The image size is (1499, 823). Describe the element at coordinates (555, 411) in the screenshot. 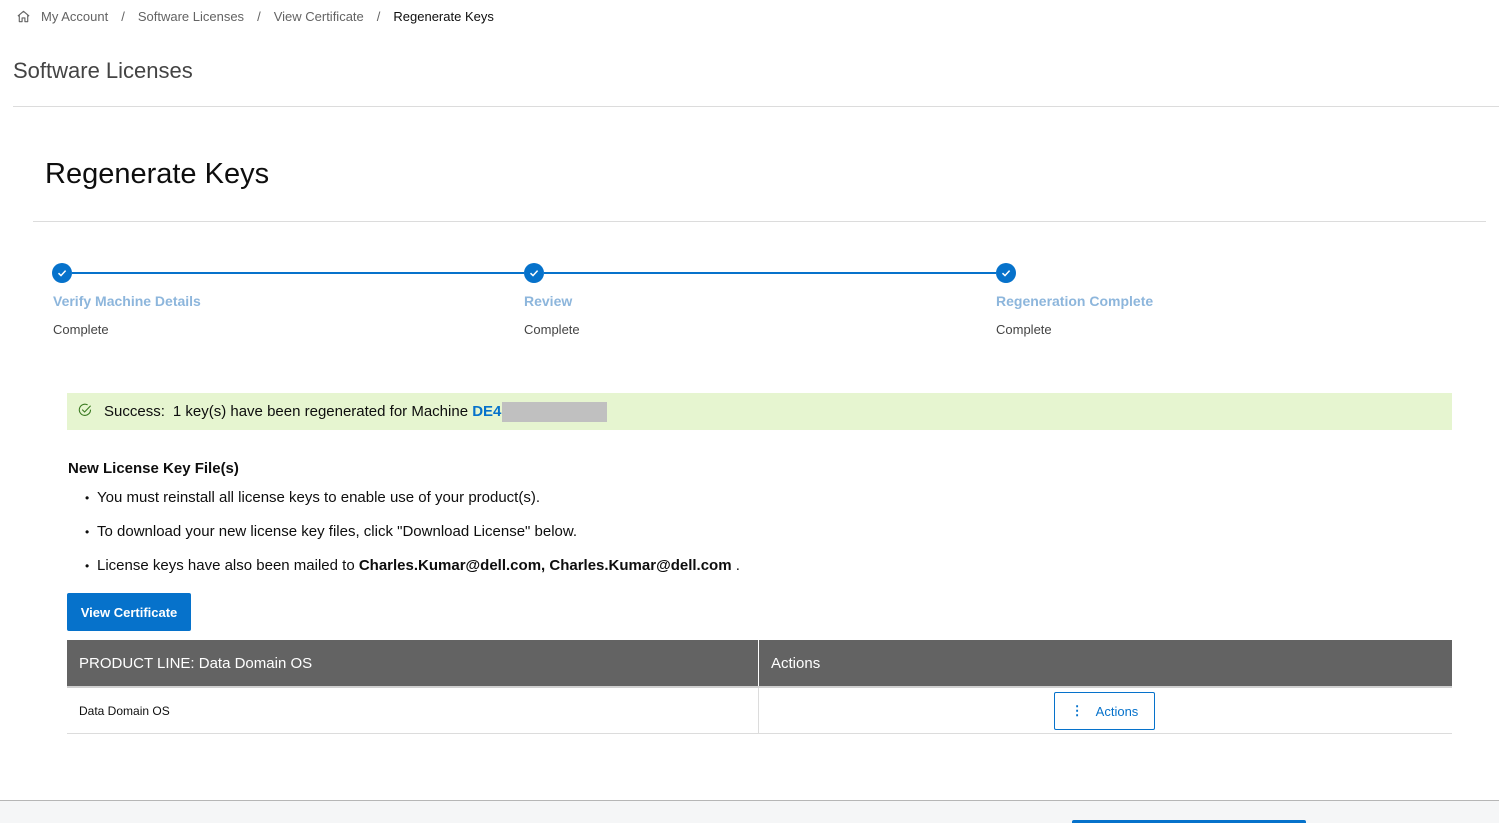

I see `redacted-block` at that location.